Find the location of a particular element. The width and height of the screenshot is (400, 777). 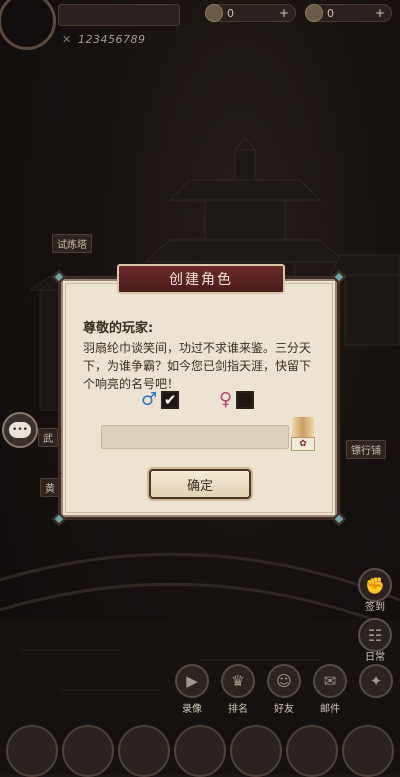

gender-female-option: ♀ is located at coordinates (237, 399).